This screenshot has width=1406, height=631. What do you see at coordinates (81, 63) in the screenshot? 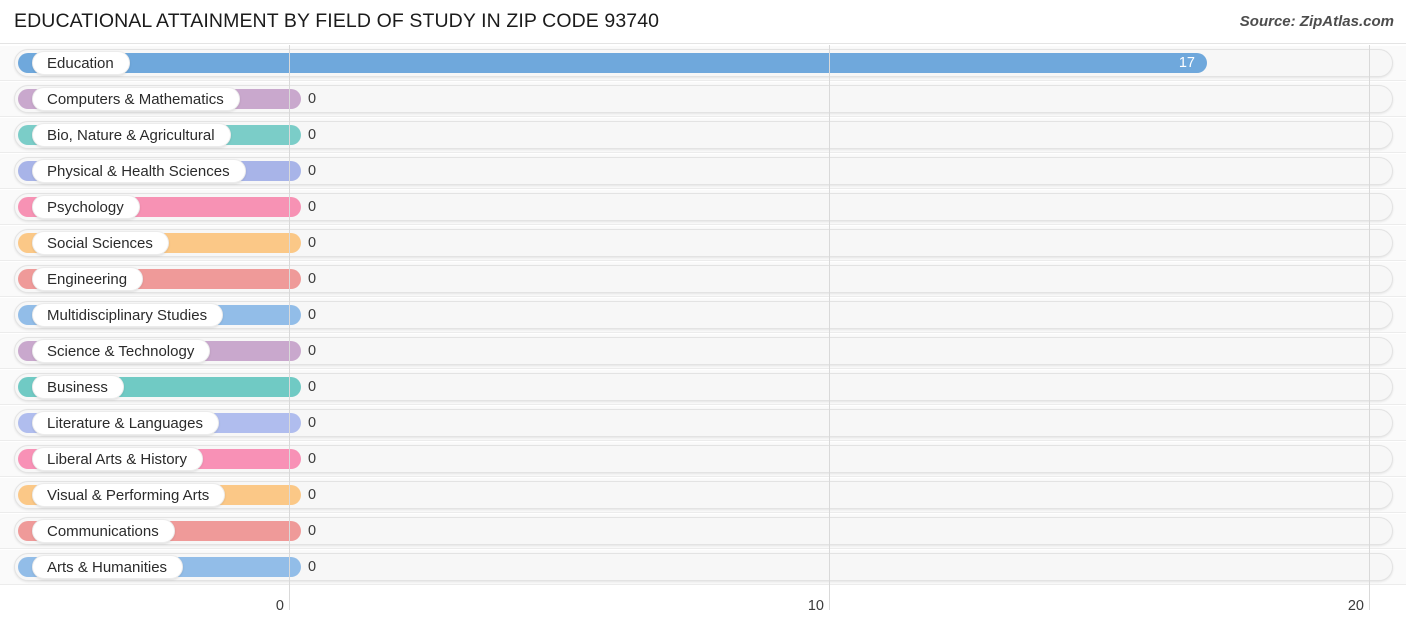
I see `category-label: Education` at bounding box center [81, 63].